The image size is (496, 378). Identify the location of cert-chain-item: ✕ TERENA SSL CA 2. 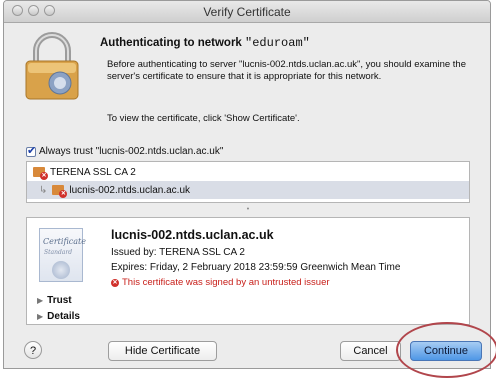
(248, 172).